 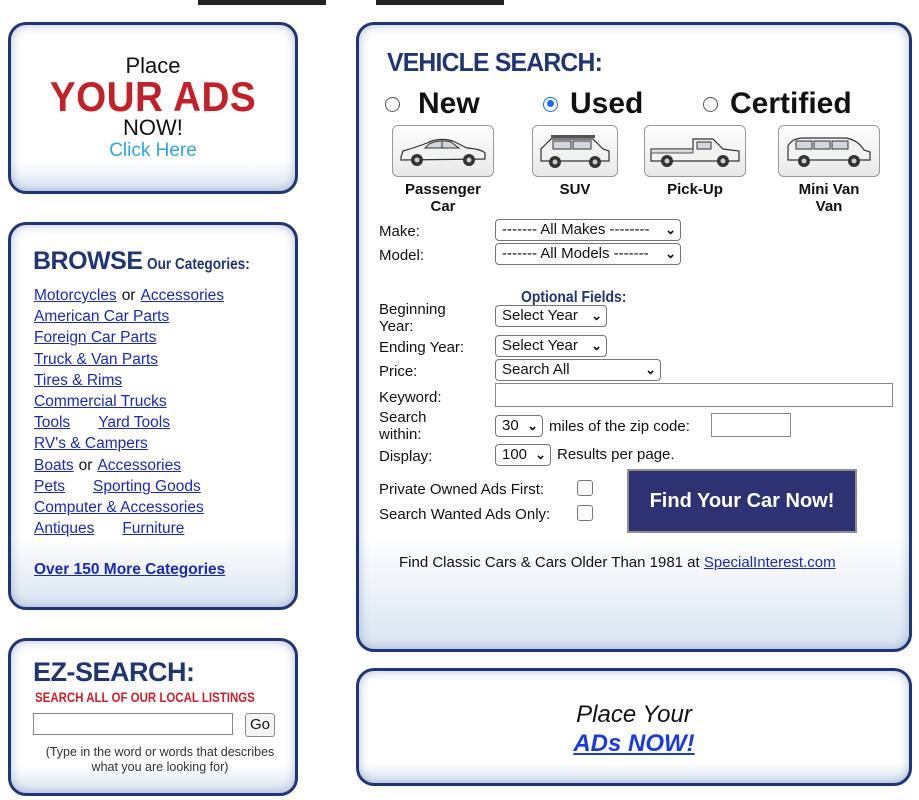 What do you see at coordinates (153, 96) in the screenshot?
I see `place-ads-your-ads: YOUR ADS` at bounding box center [153, 96].